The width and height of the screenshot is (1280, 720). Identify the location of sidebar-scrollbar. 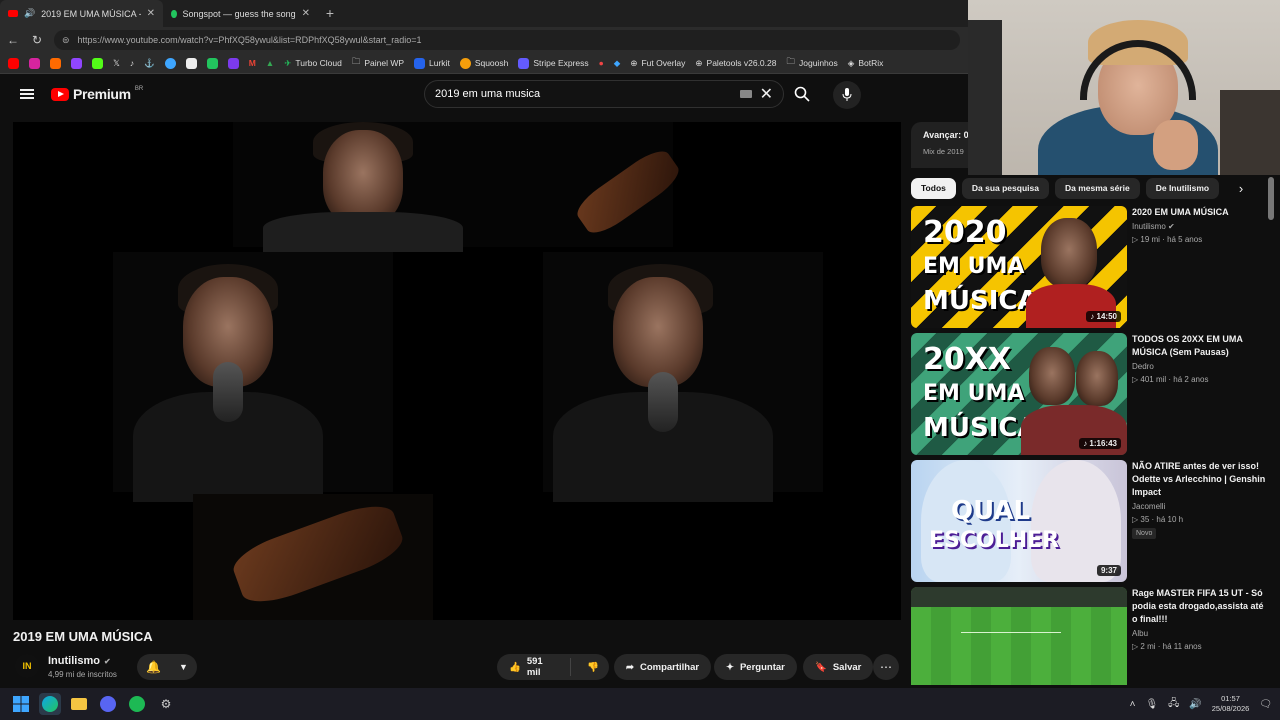
(1271, 198).